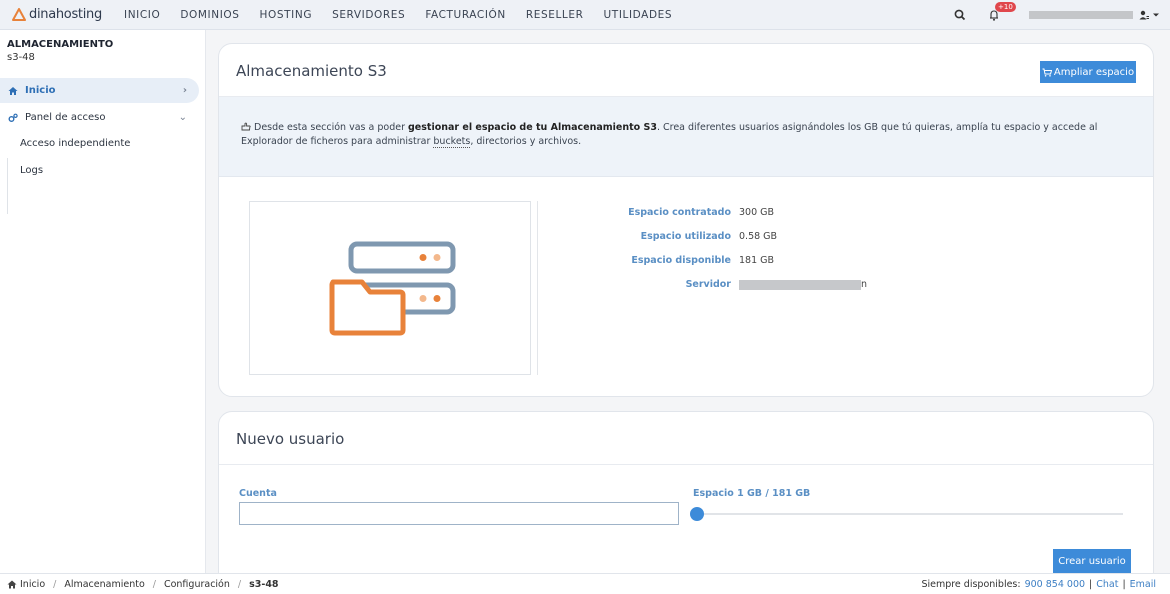 The image size is (1170, 594). What do you see at coordinates (679, 212) in the screenshot?
I see `detail-label: Espacio contratado` at bounding box center [679, 212].